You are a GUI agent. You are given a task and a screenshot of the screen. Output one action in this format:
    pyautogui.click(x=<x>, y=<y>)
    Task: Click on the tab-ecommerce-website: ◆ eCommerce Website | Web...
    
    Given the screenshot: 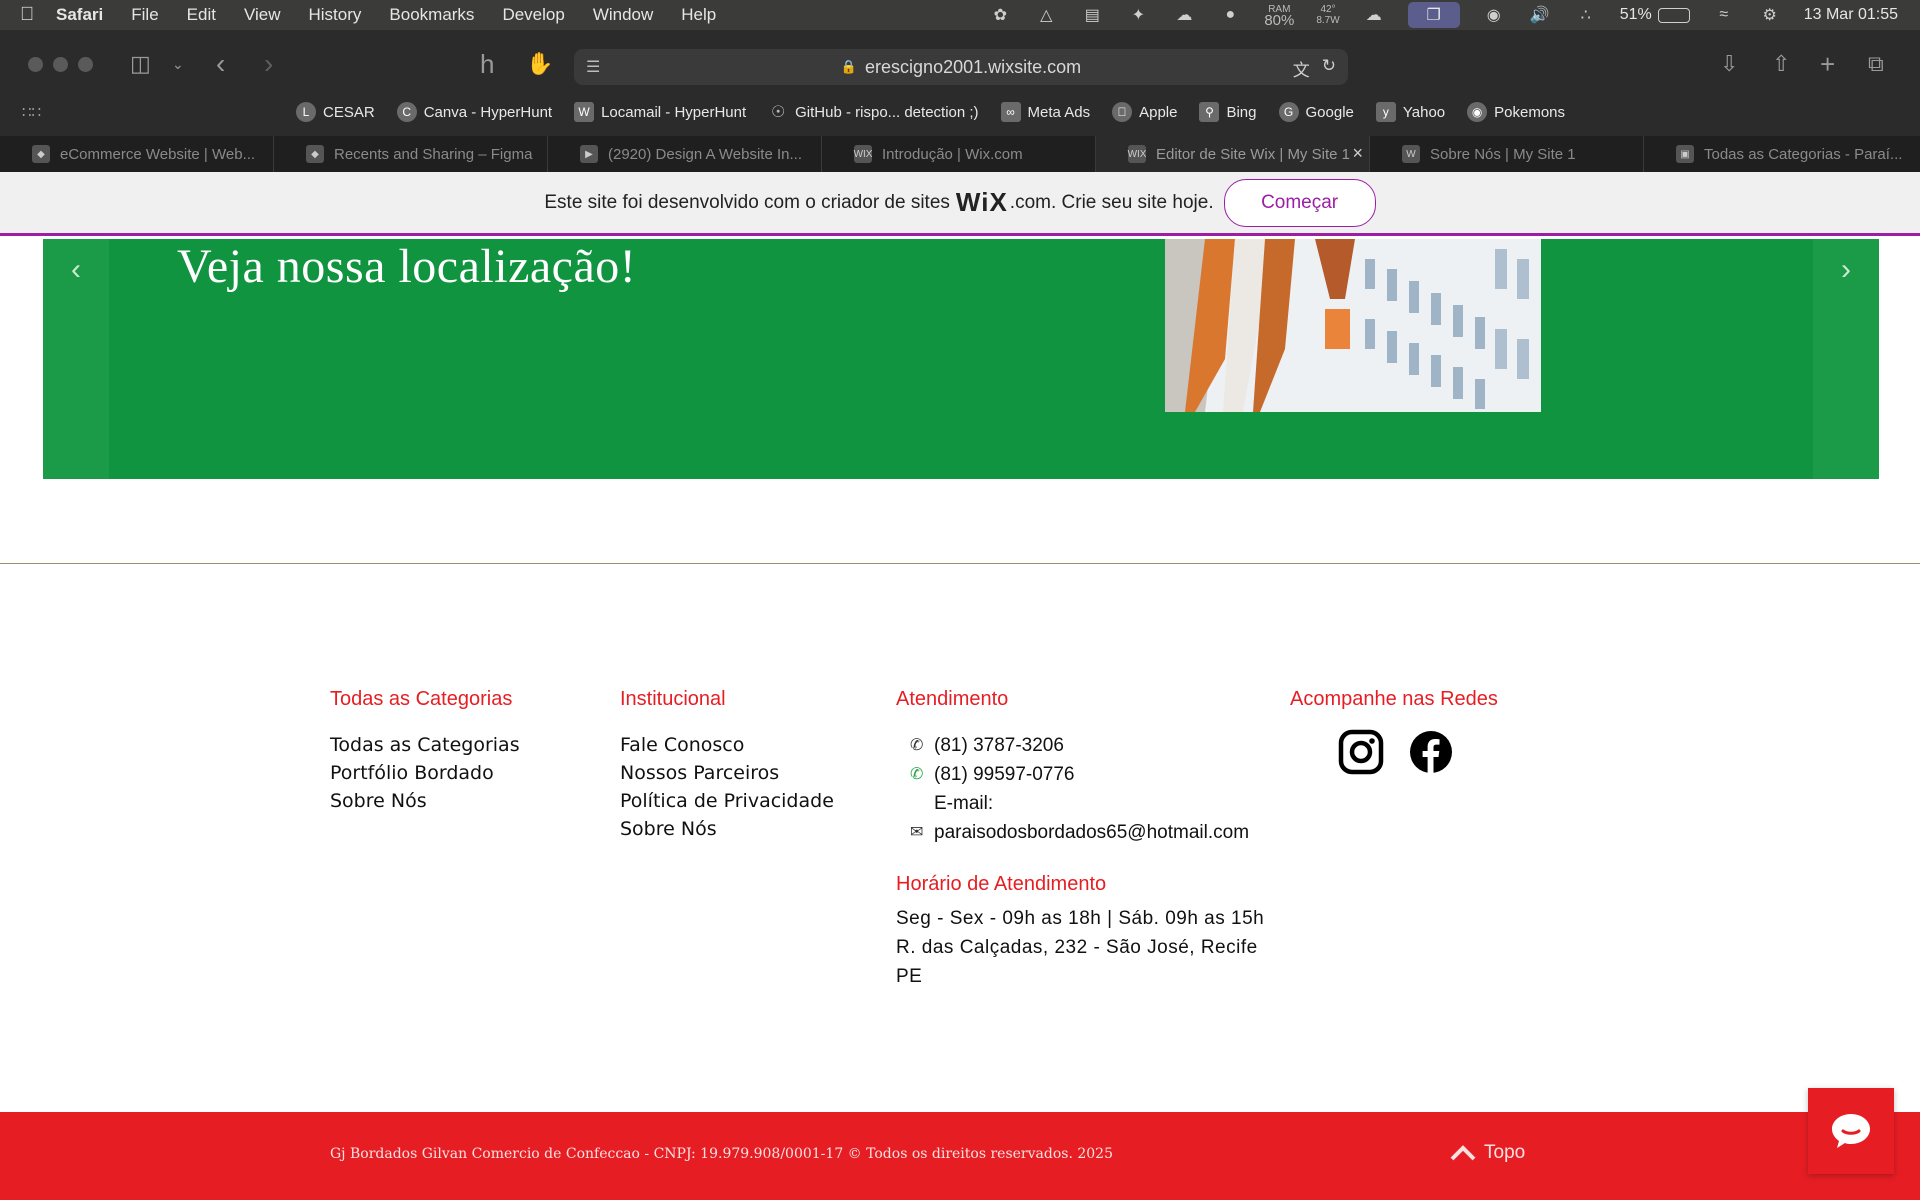 What is the action you would take?
    pyautogui.click(x=137, y=154)
    